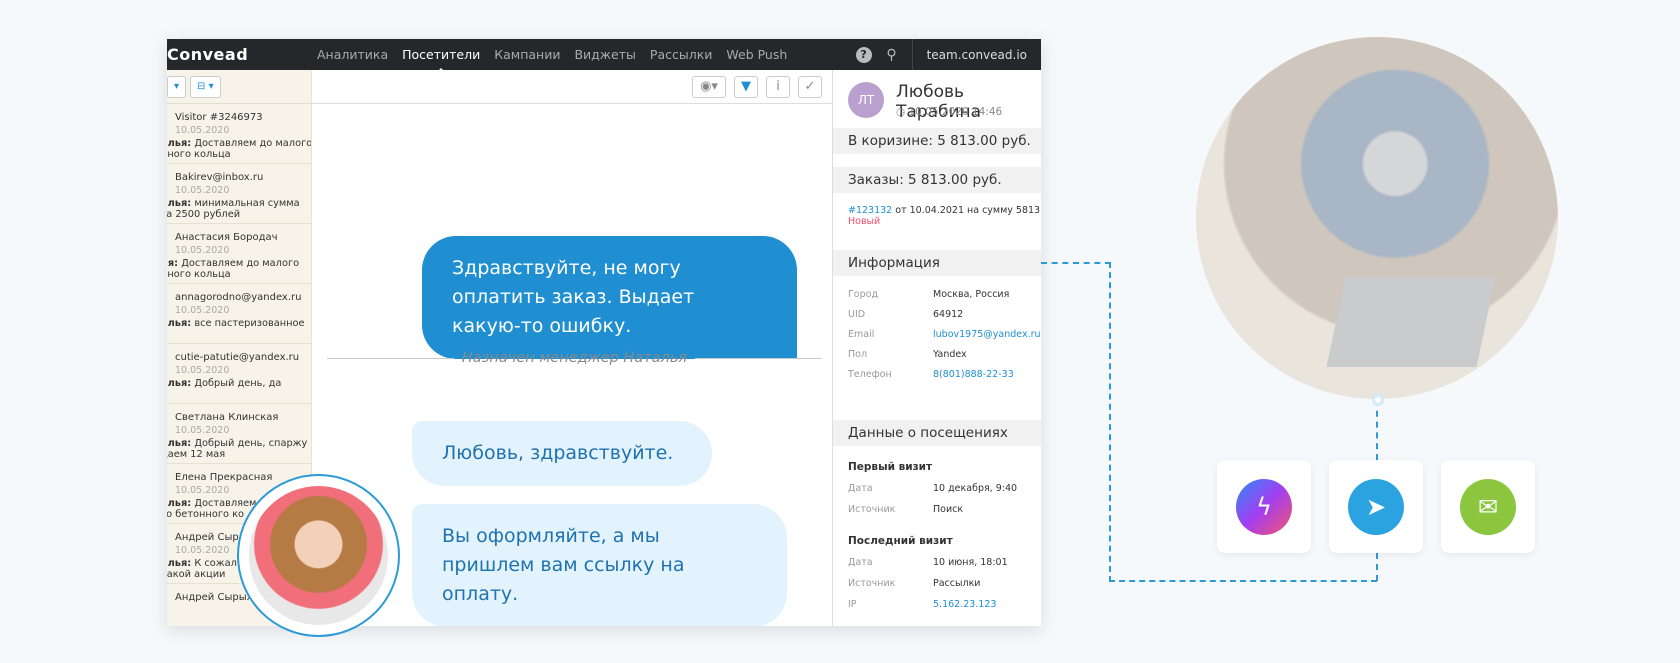 The height and width of the screenshot is (663, 1680). Describe the element at coordinates (914, 583) in the screenshot. I see `info-row: Источник Рассылки` at that location.